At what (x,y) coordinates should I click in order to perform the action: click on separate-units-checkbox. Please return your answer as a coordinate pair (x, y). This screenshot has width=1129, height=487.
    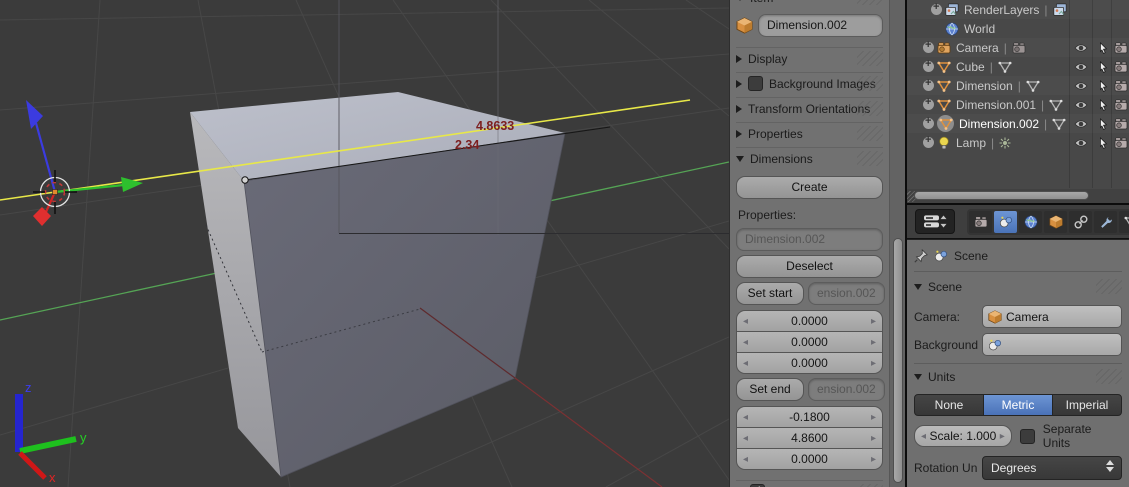
    Looking at the image, I should click on (1027, 436).